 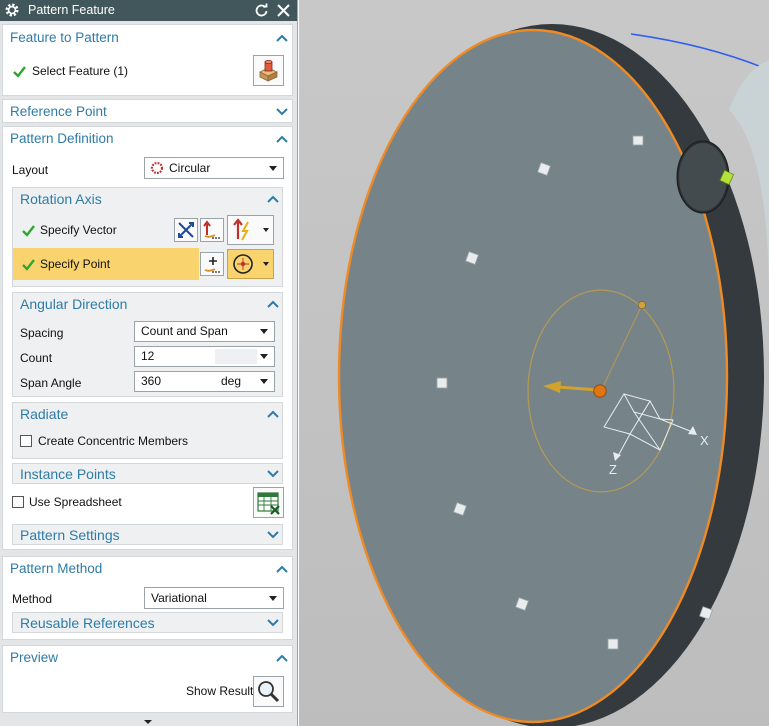 What do you see at coordinates (87, 623) in the screenshot?
I see `subgroup-title: Reusable References` at bounding box center [87, 623].